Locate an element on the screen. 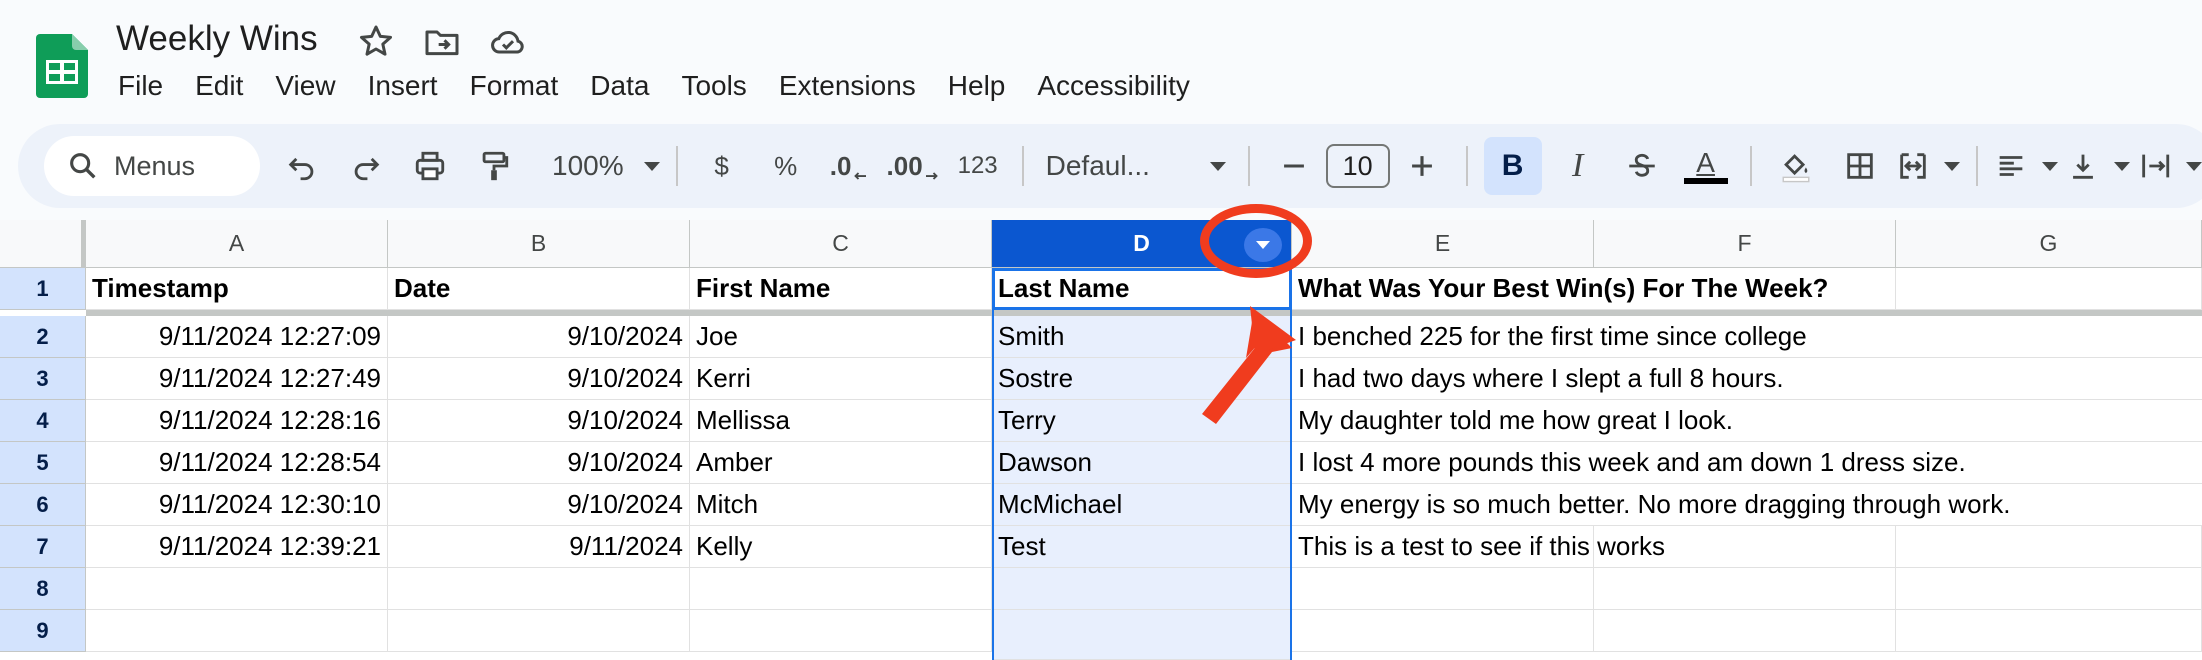 This screenshot has width=2202, height=660. row-header-1: 1 is located at coordinates (43, 289).